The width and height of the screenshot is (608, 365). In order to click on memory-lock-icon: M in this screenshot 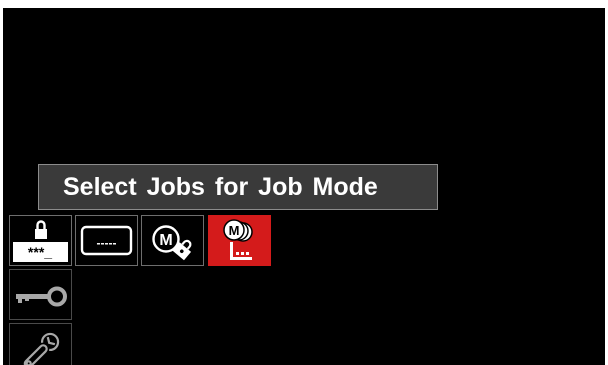, I will do `click(172, 243)`.